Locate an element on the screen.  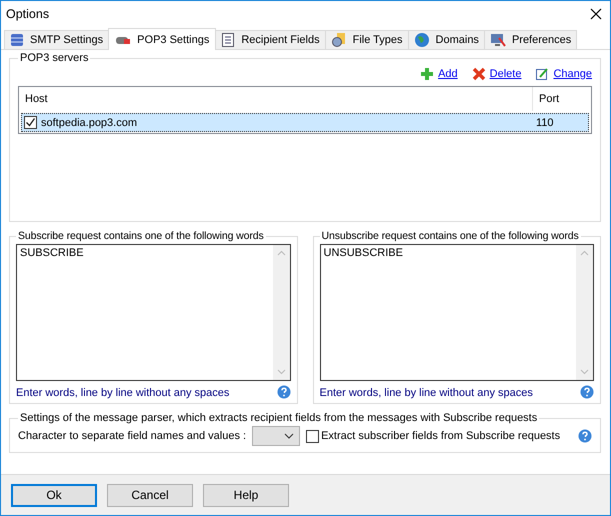
field-label: Character to separate field names and values : is located at coordinates (132, 436).